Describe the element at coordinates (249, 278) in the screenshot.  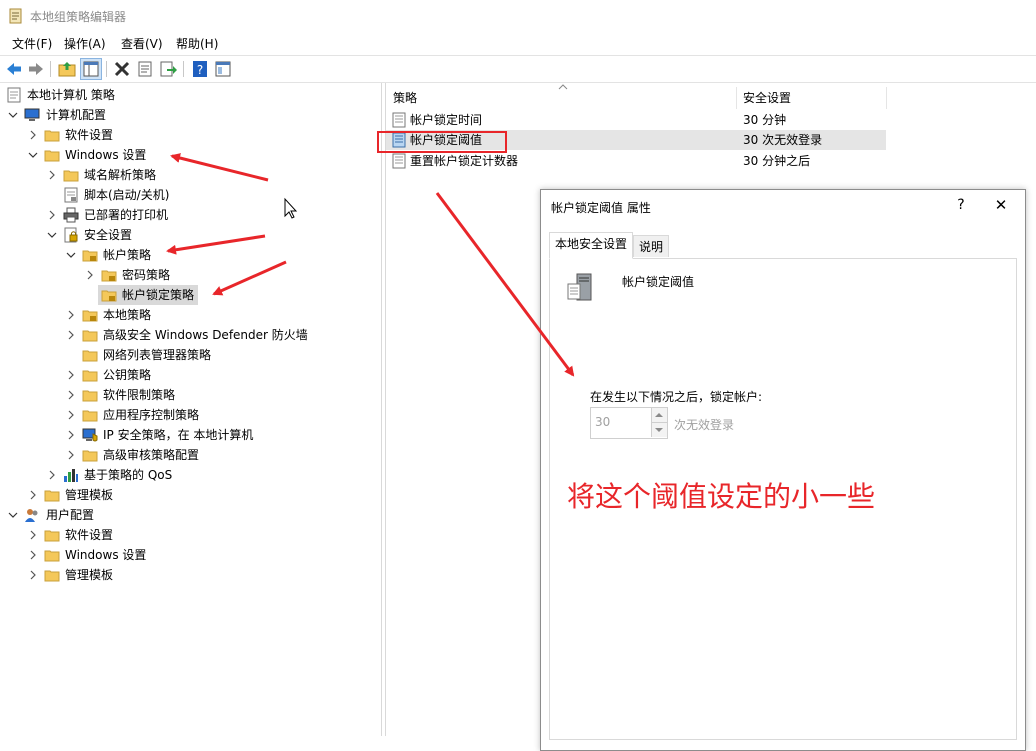
I see `annotation-arrow-lockout-policy` at that location.